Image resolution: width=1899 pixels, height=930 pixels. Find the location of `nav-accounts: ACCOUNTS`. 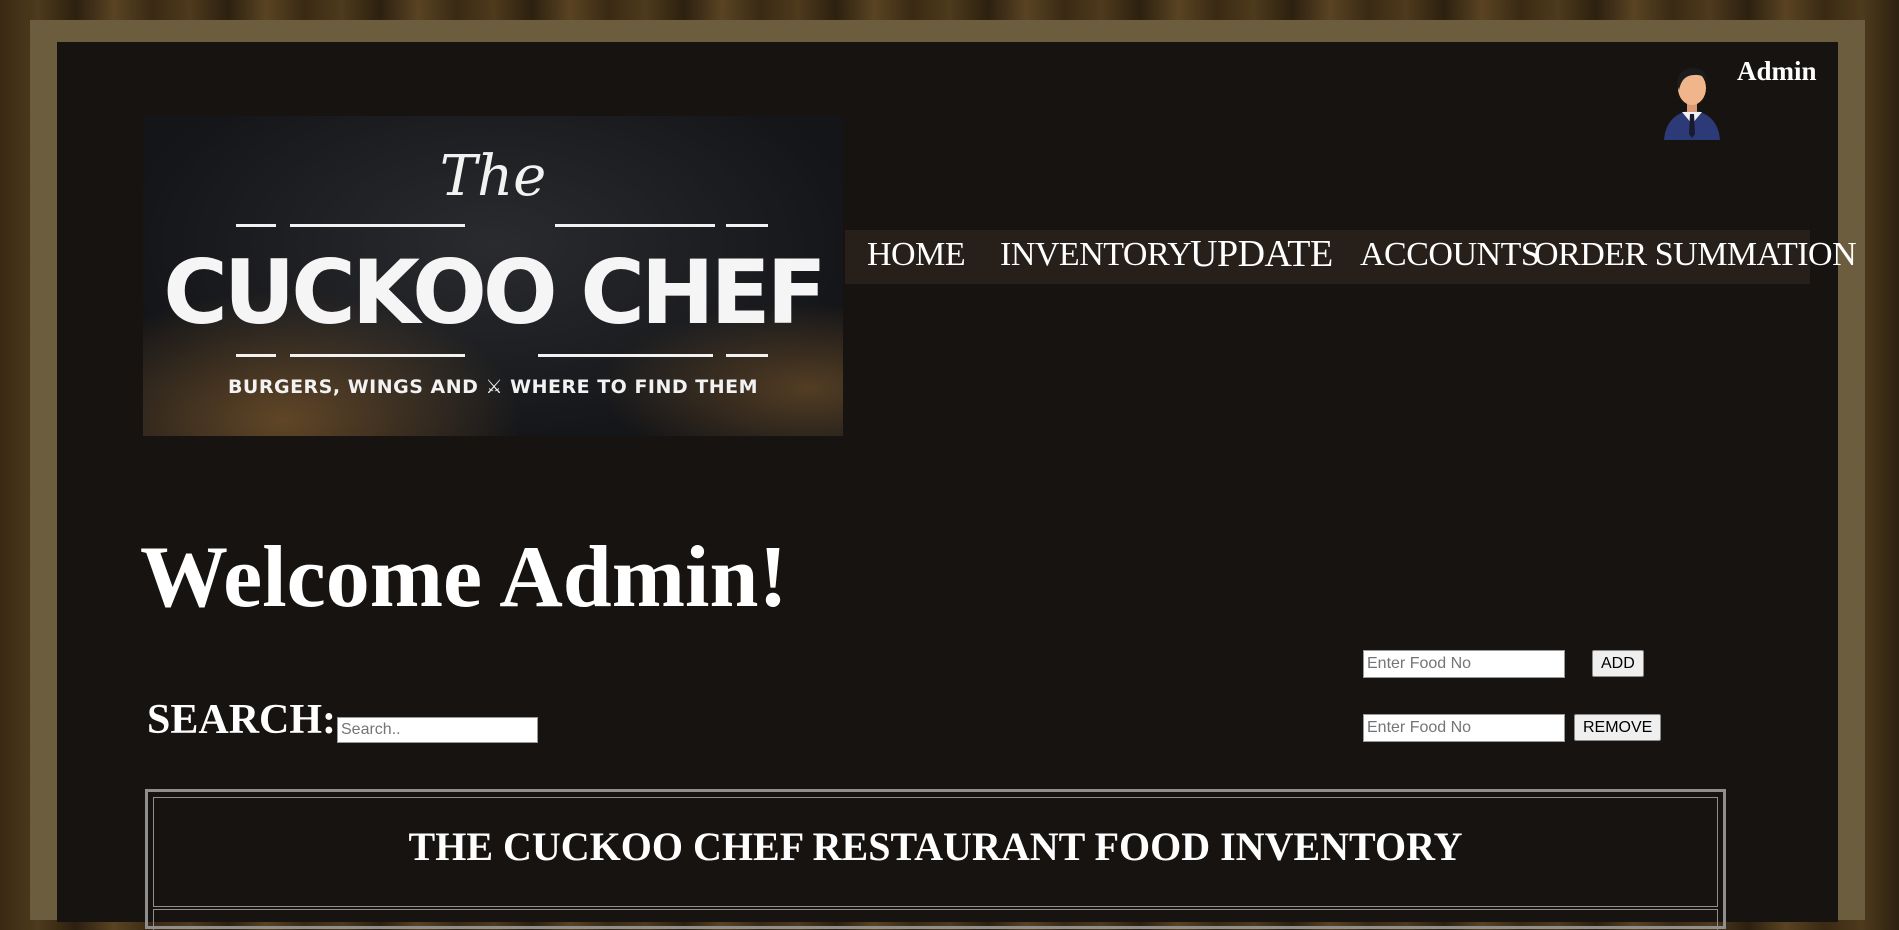

nav-accounts: ACCOUNTS is located at coordinates (1450, 255).